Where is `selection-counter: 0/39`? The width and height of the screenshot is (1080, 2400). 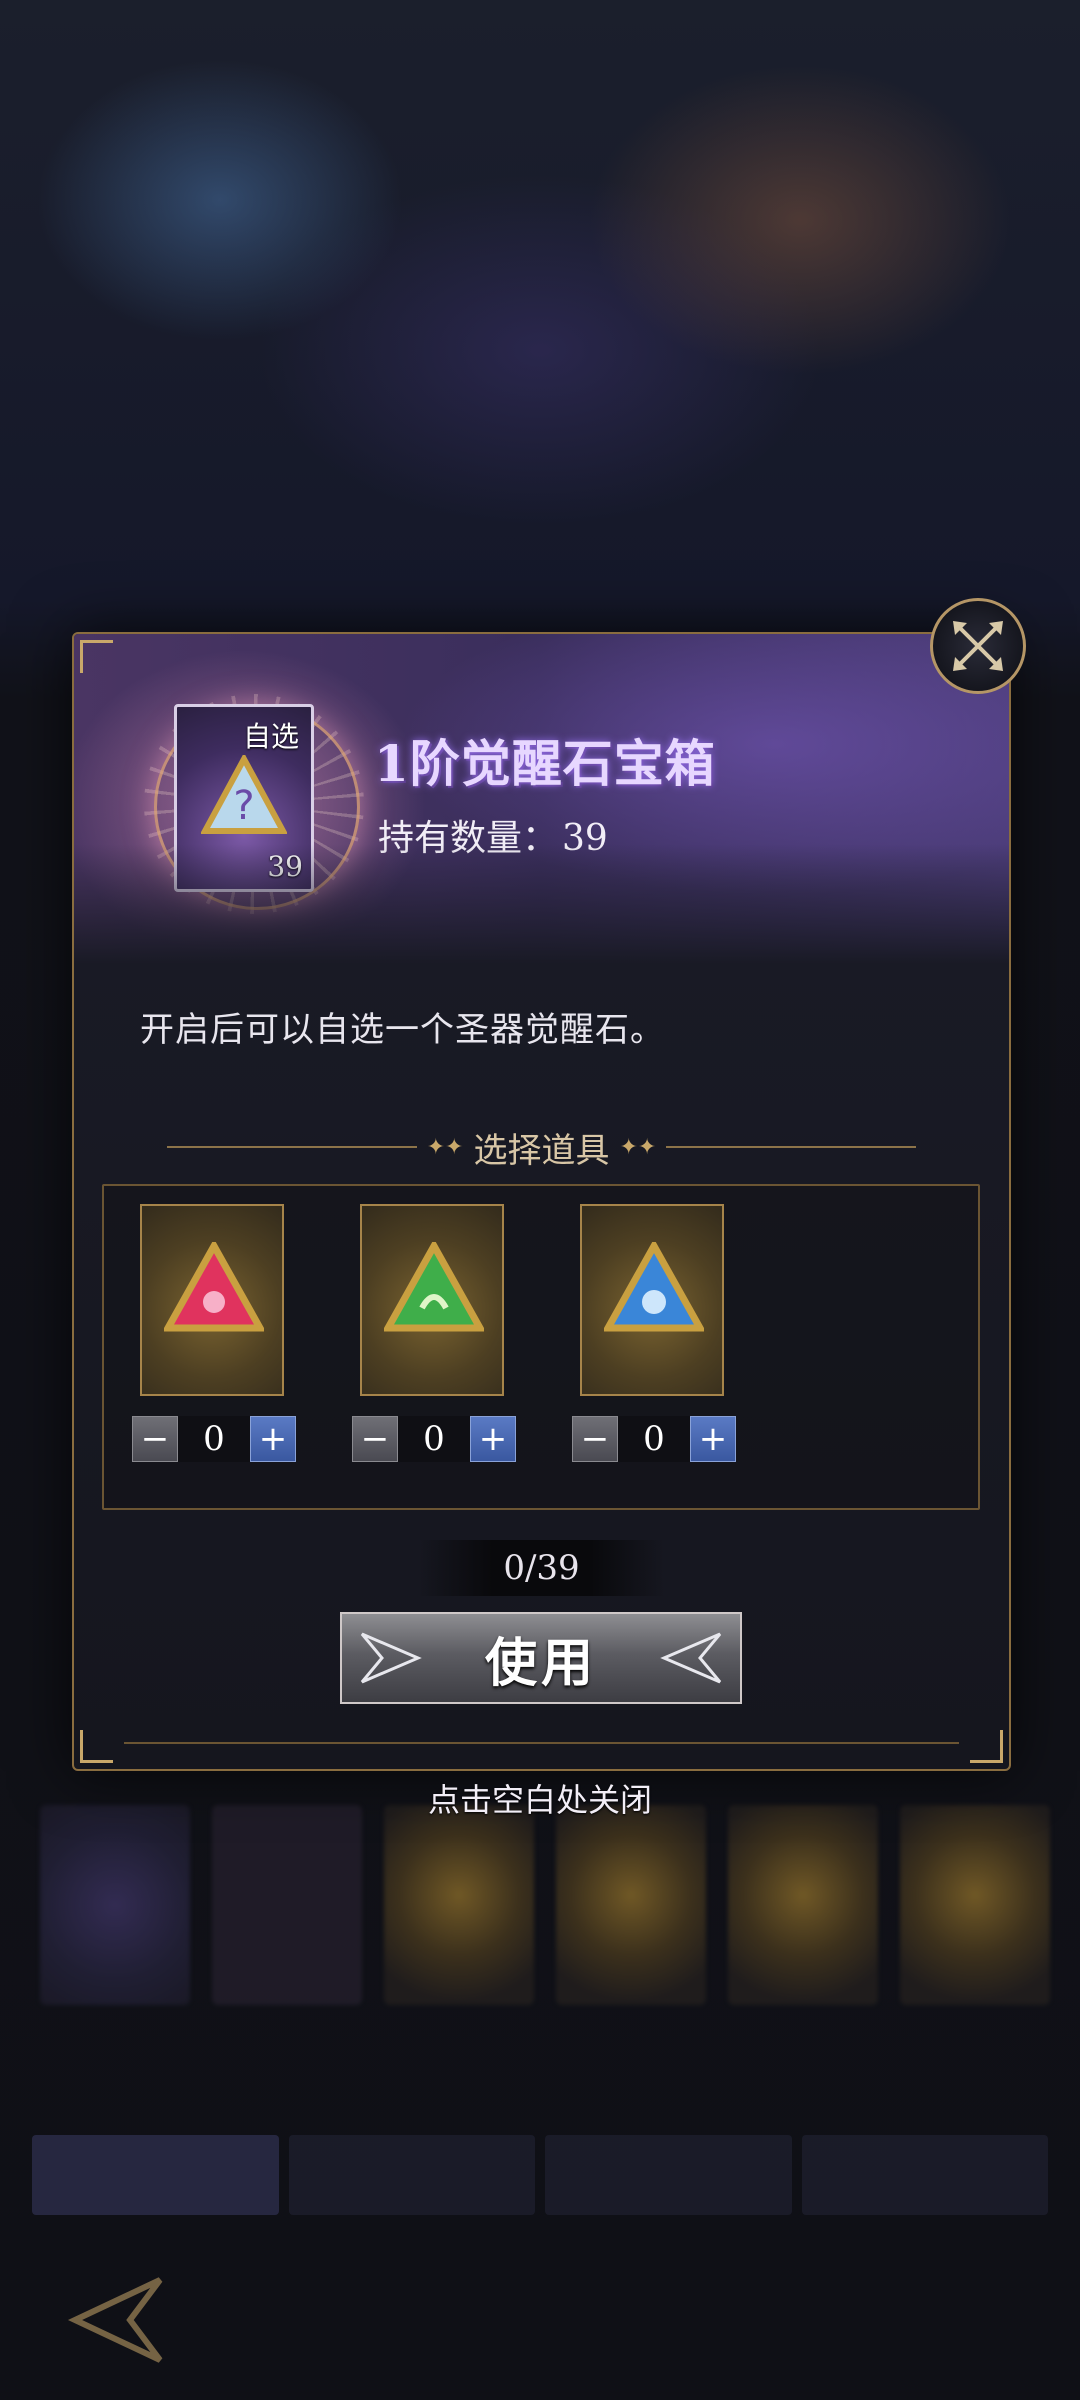
selection-counter: 0/39 is located at coordinates (541, 1568).